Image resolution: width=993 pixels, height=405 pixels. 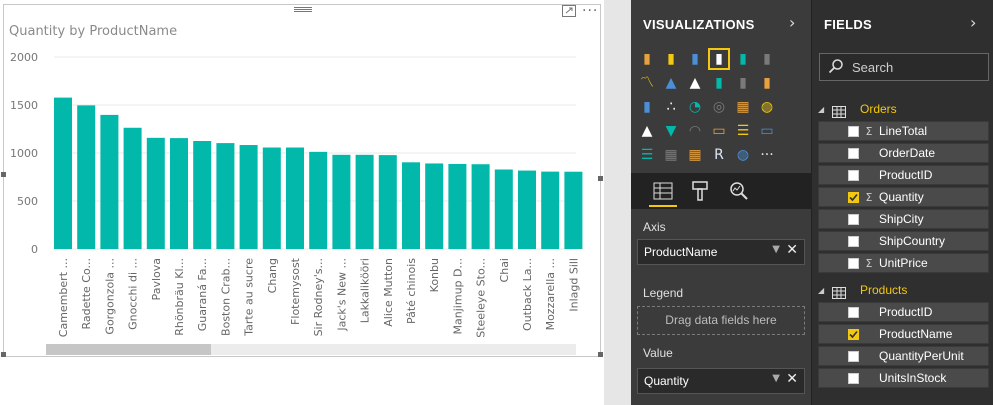 I want to click on more-visuals-icon: ···, so click(x=767, y=155).